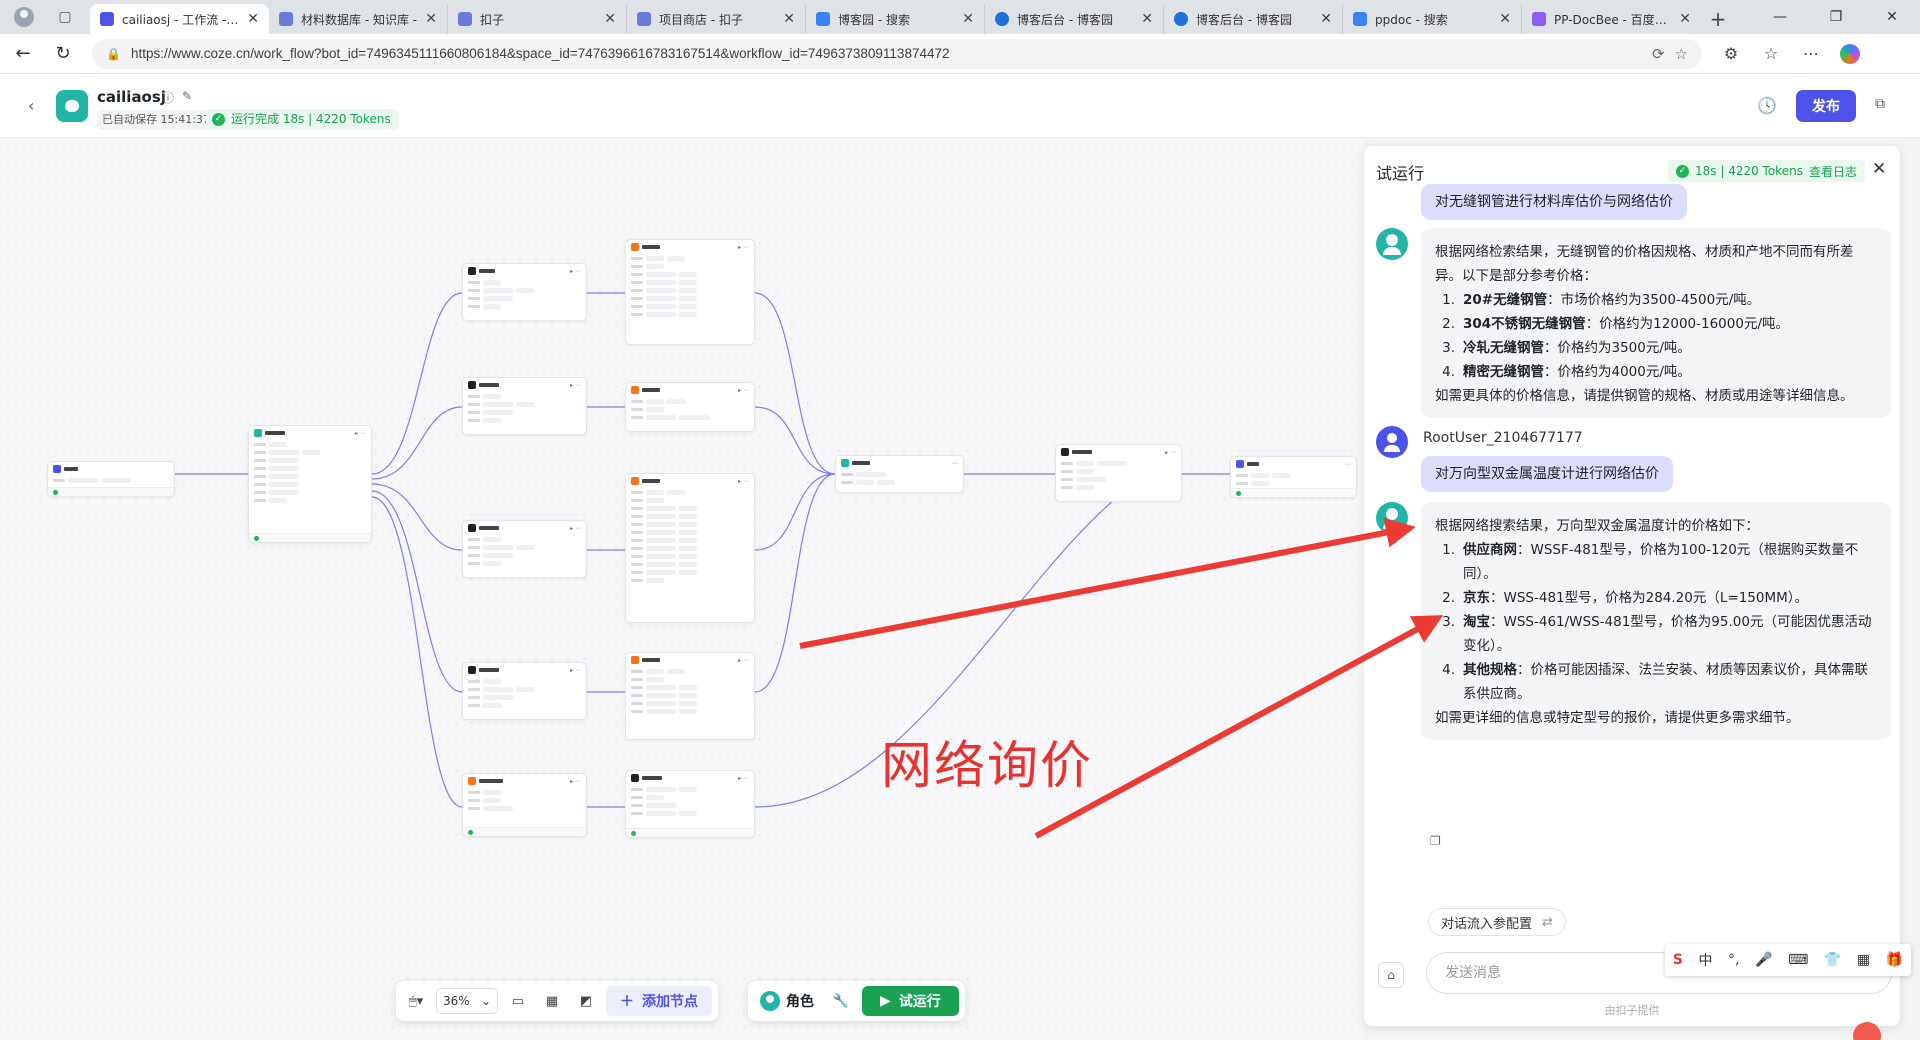  I want to click on header-info: ⓘ ✎, so click(177, 97).